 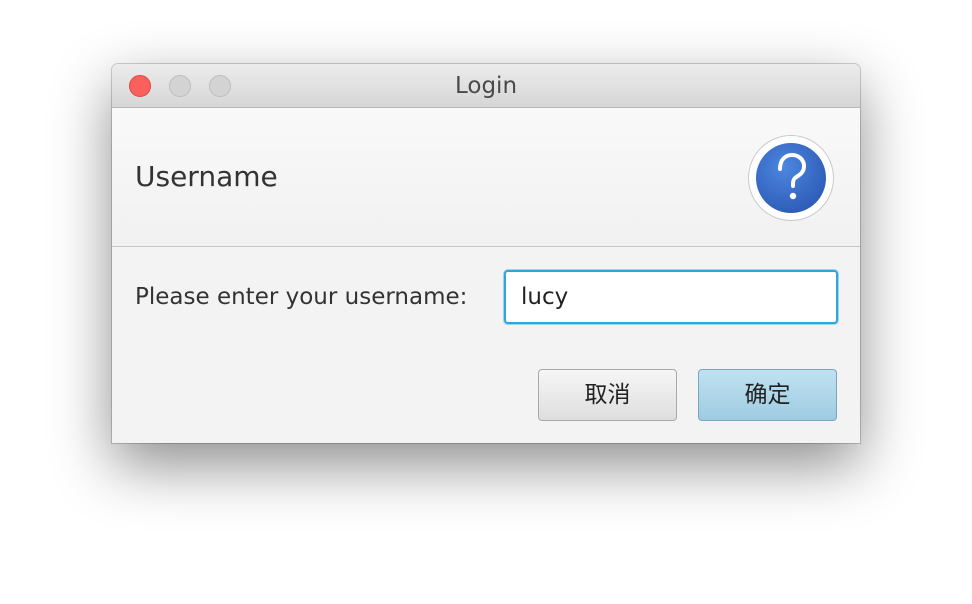 What do you see at coordinates (767, 395) in the screenshot?
I see `ok-button: 确定` at bounding box center [767, 395].